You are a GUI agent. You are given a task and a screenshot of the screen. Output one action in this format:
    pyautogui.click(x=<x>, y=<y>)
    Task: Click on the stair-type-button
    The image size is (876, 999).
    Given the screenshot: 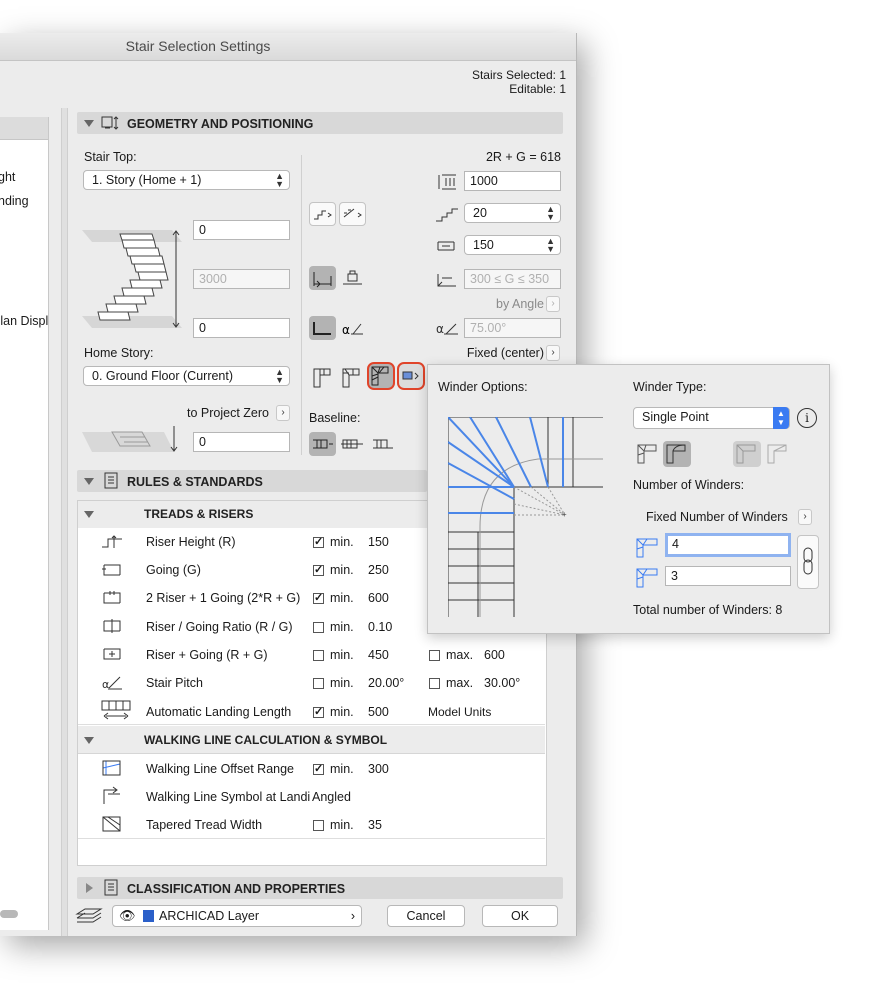 What is the action you would take?
    pyautogui.click(x=322, y=214)
    